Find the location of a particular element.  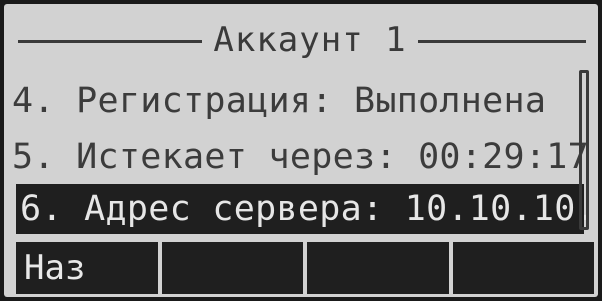

softkey-back-button: Наз is located at coordinates (87, 268).